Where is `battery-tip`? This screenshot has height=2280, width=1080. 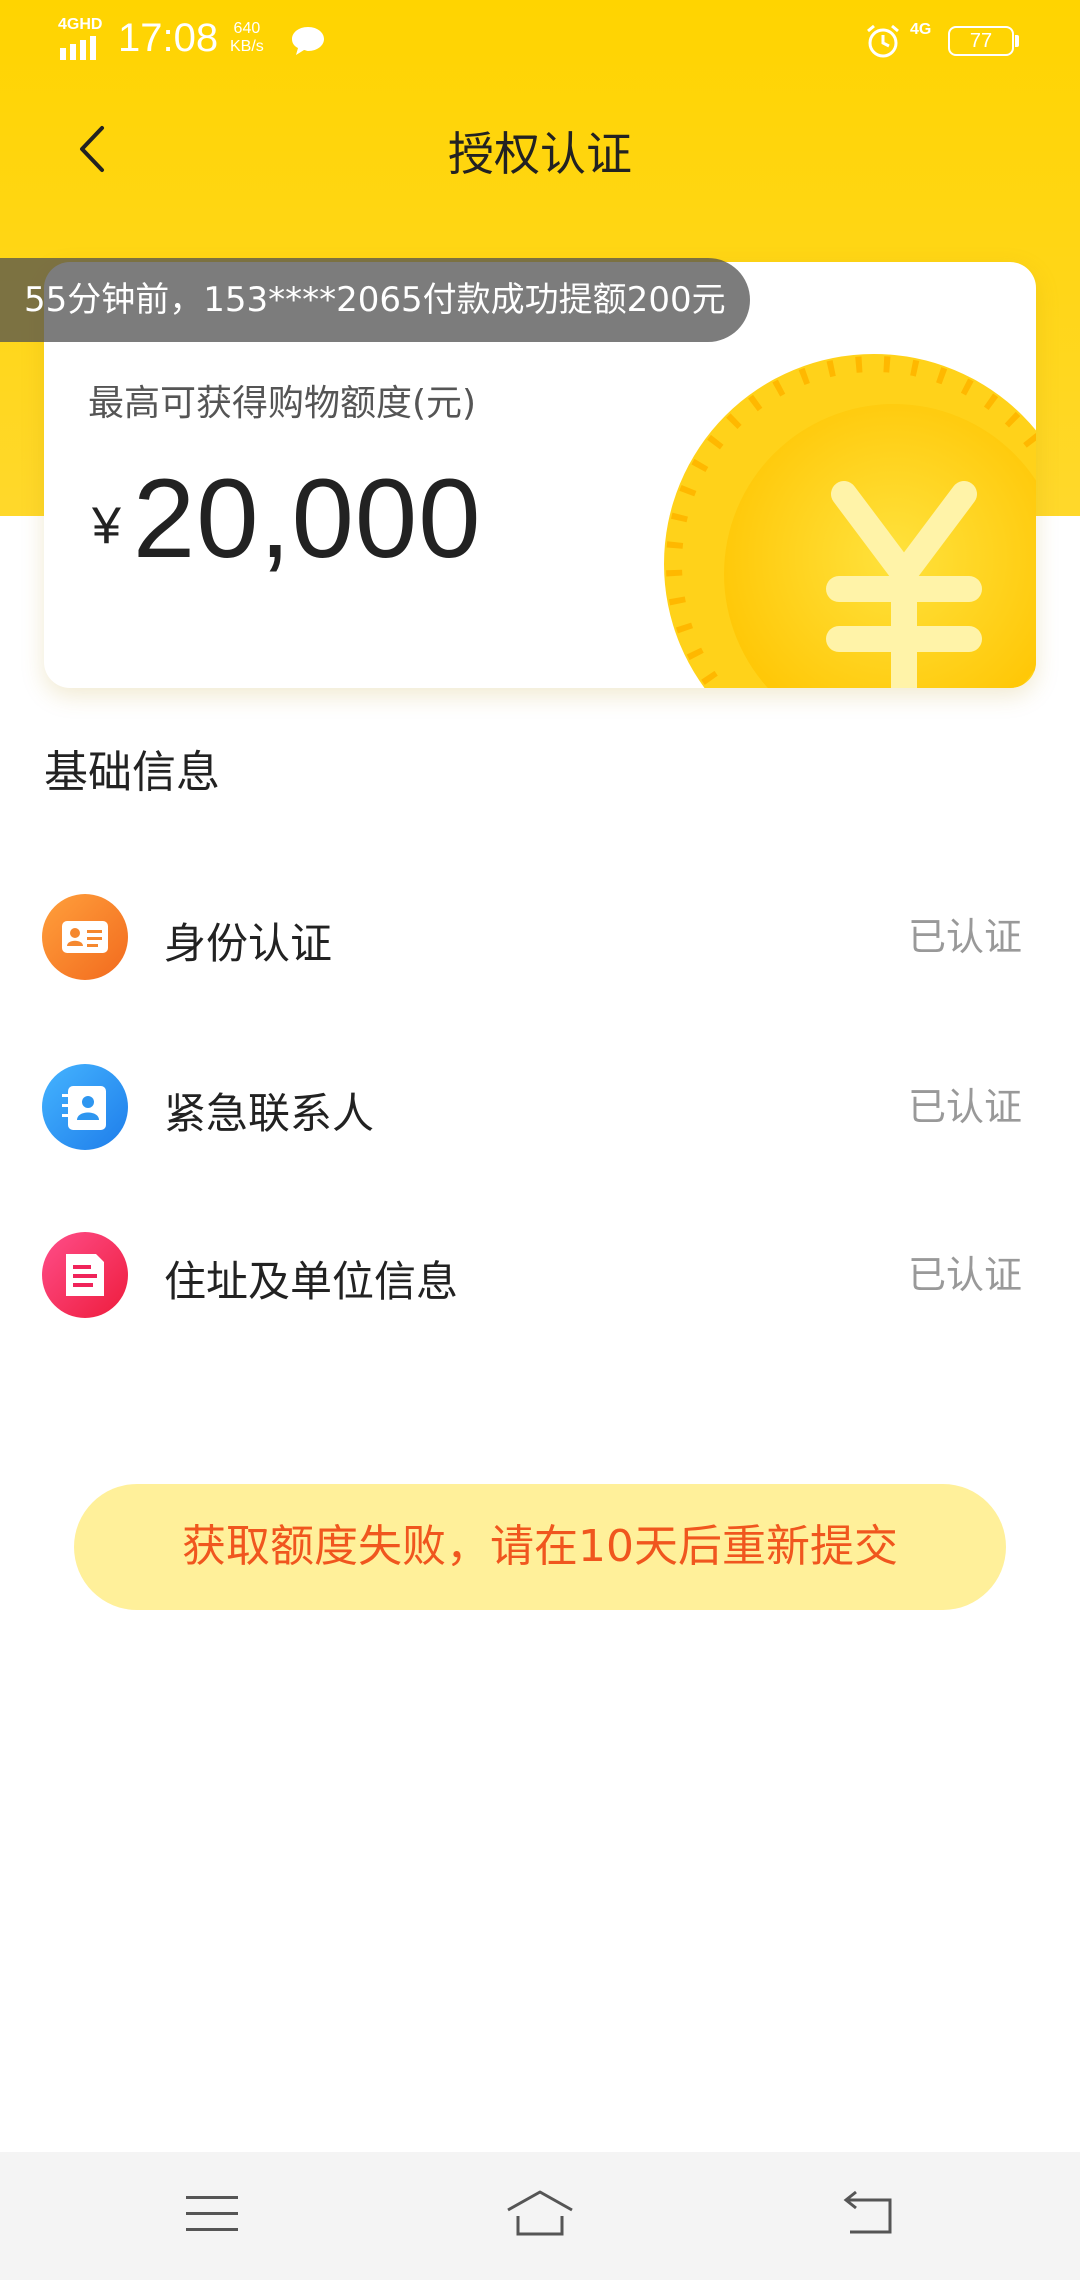 battery-tip is located at coordinates (1017, 41).